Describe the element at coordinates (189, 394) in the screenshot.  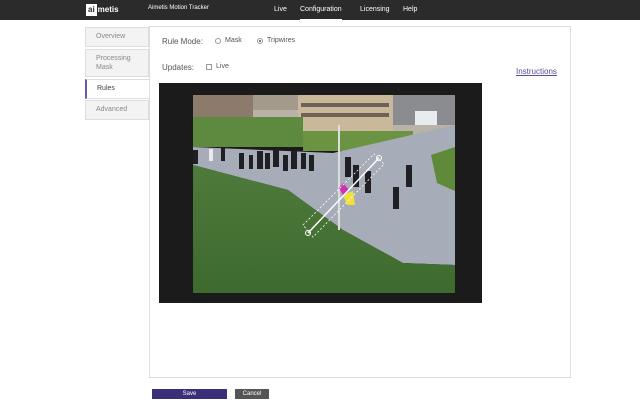
I see `save-button: Save` at that location.